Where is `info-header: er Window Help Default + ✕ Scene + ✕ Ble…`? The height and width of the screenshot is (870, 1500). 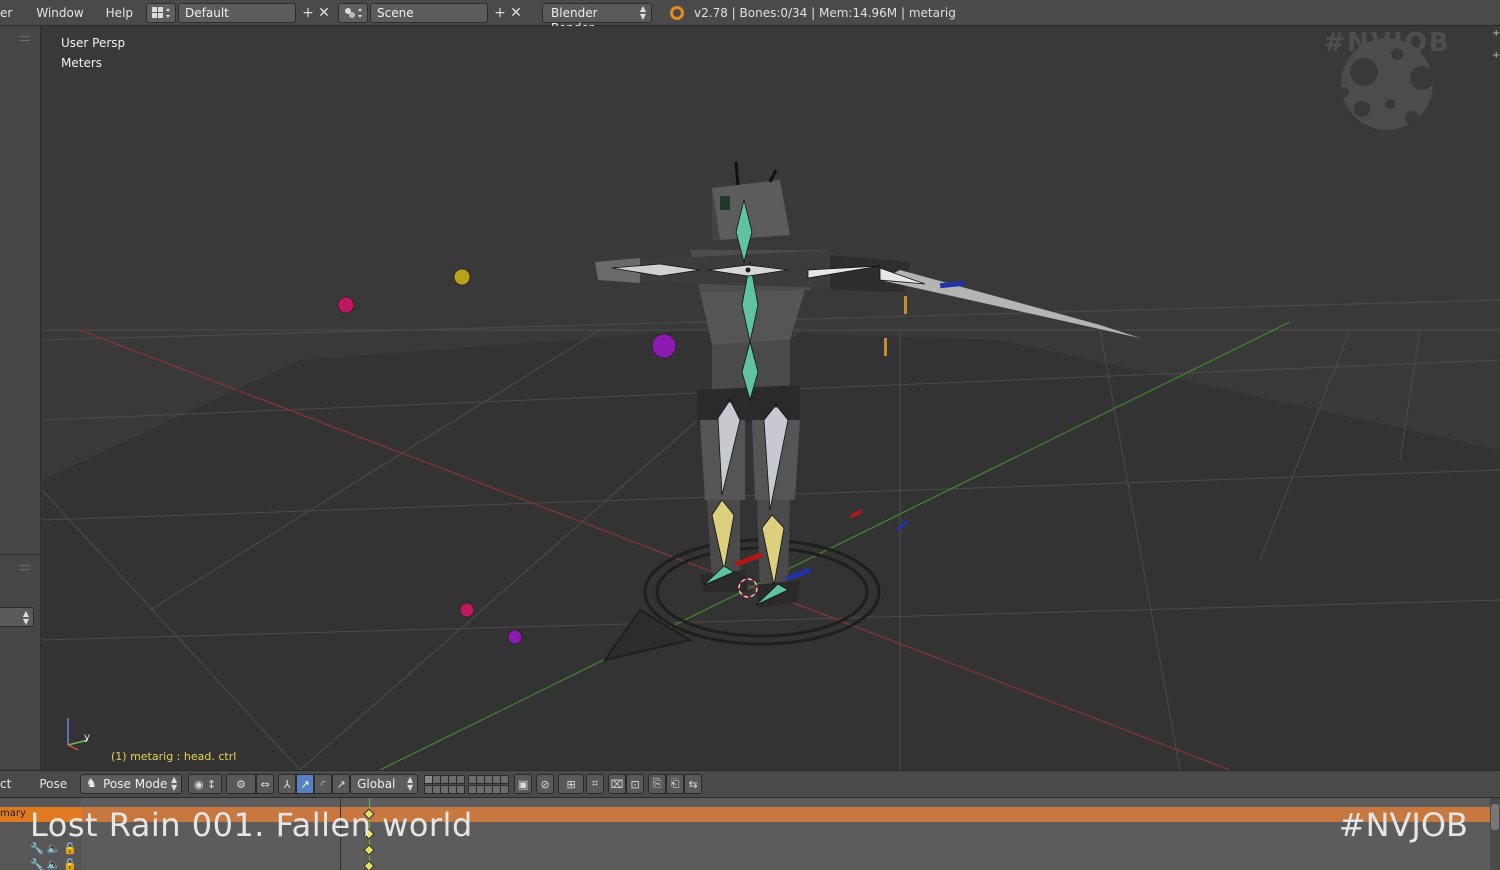 info-header: er Window Help Default + ✕ Scene + ✕ Ble… is located at coordinates (750, 17).